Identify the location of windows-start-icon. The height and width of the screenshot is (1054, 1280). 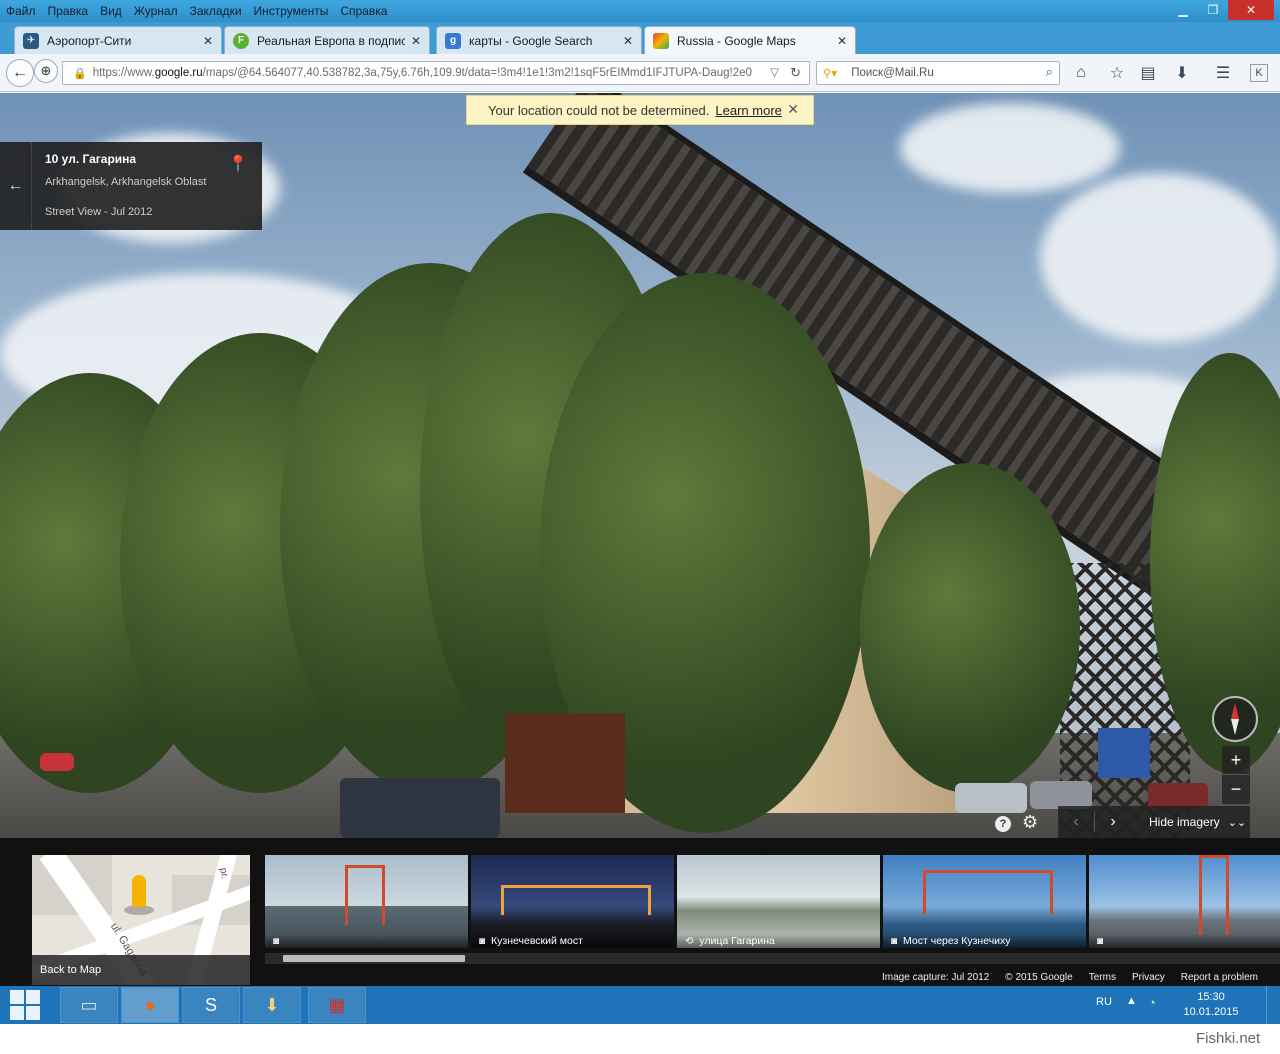
(26, 1005).